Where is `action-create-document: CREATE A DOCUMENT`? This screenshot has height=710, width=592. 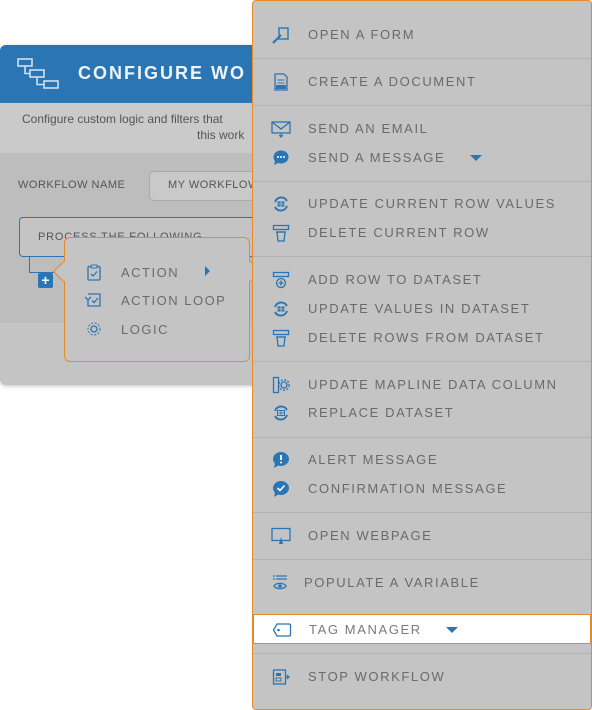 action-create-document: CREATE A DOCUMENT is located at coordinates (422, 81).